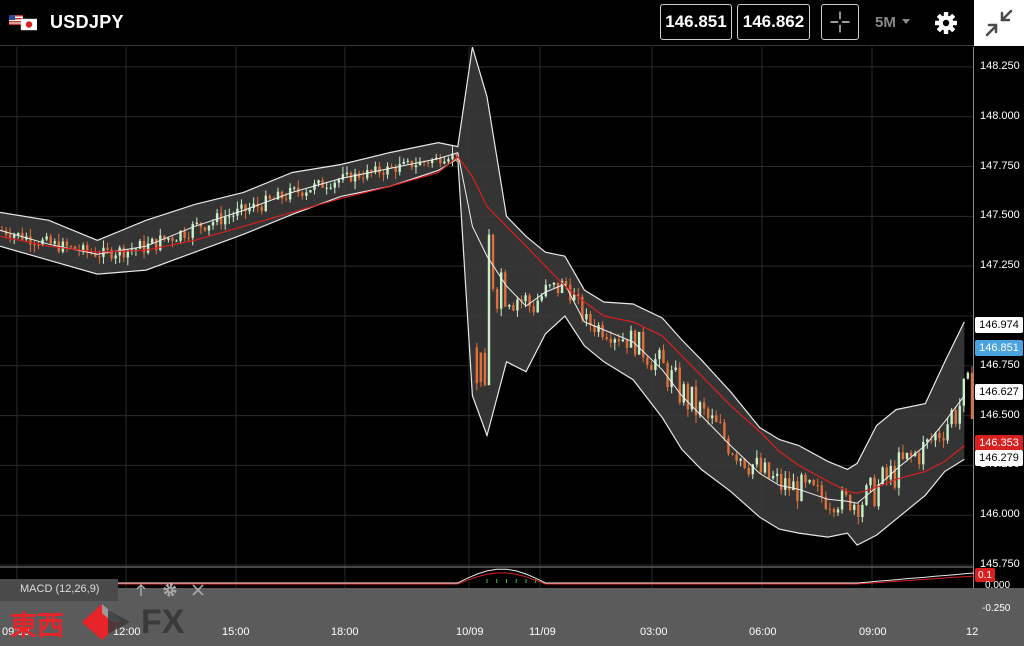  I want to click on price-tick-label: 146.000, so click(1000, 514).